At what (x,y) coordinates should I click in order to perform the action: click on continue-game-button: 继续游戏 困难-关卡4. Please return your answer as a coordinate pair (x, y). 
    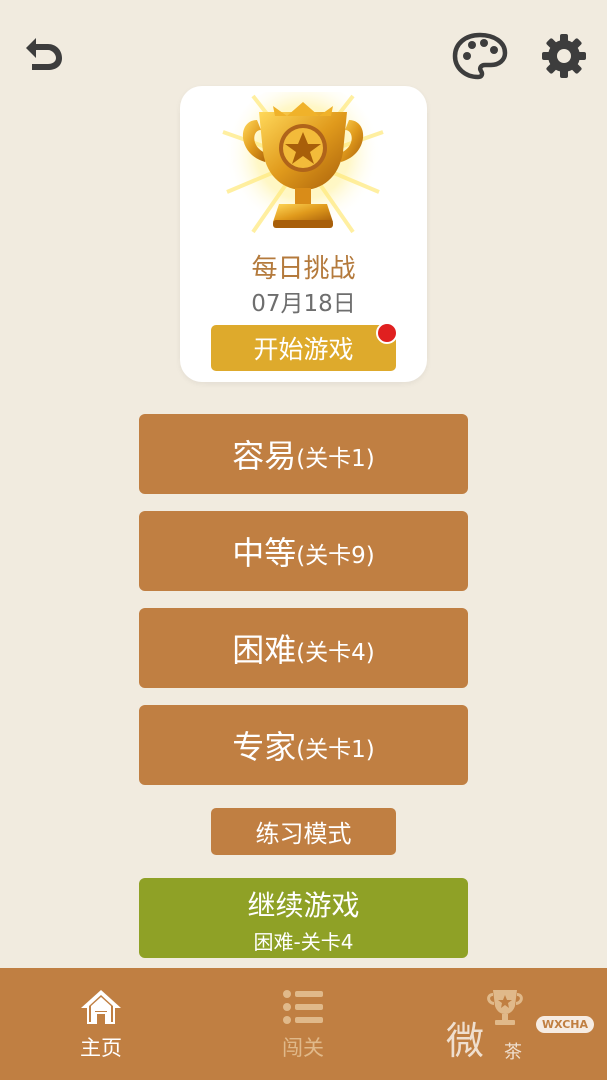
    Looking at the image, I should click on (303, 918).